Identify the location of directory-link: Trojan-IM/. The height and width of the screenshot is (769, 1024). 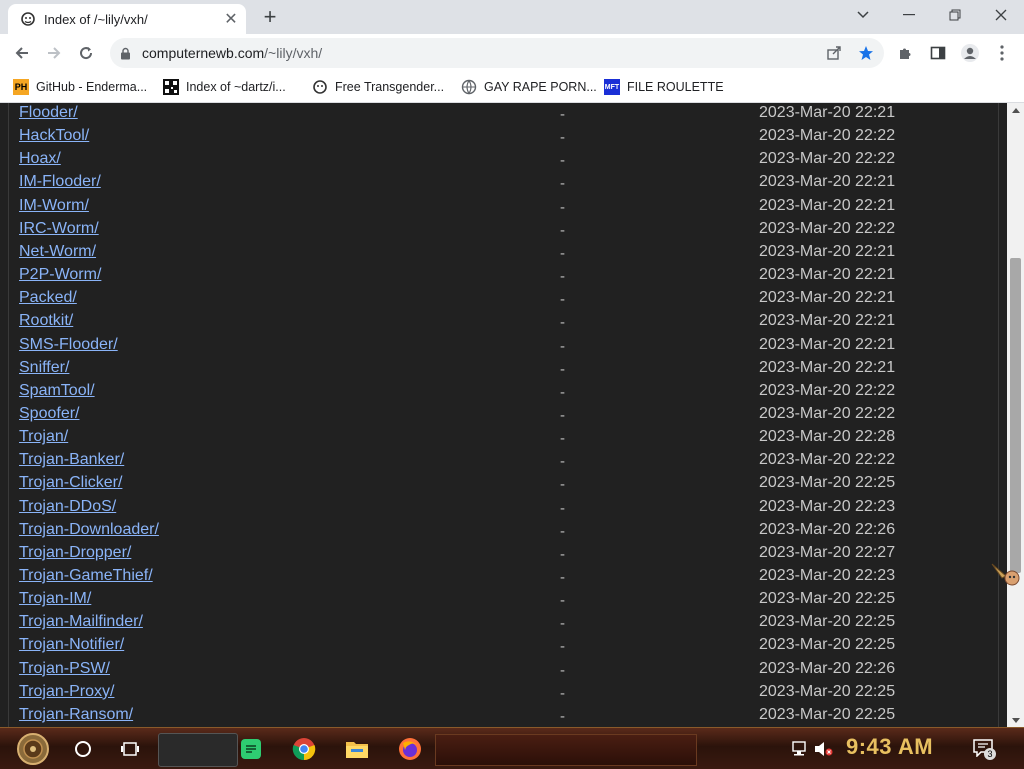
(55, 599).